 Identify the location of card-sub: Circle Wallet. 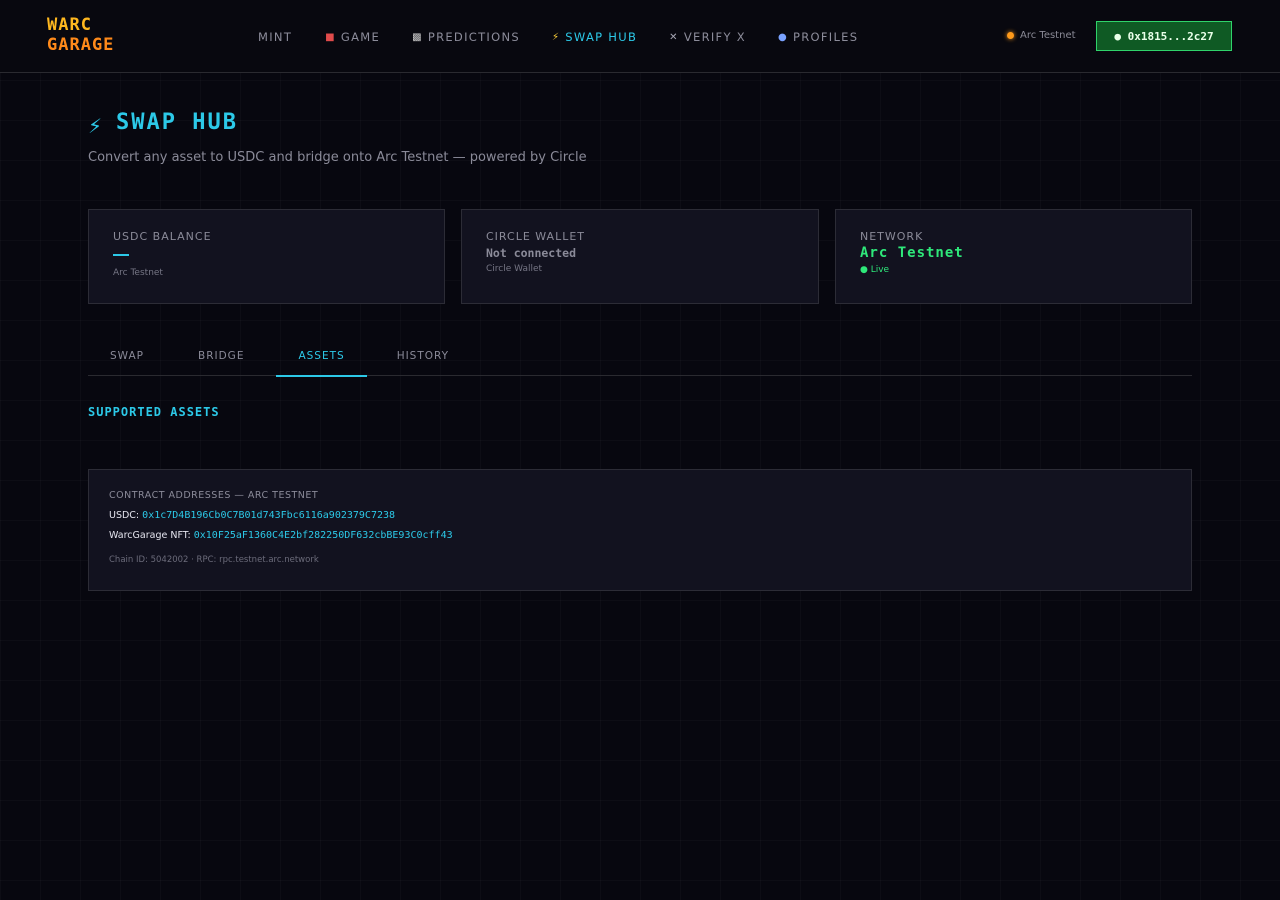
(514, 269).